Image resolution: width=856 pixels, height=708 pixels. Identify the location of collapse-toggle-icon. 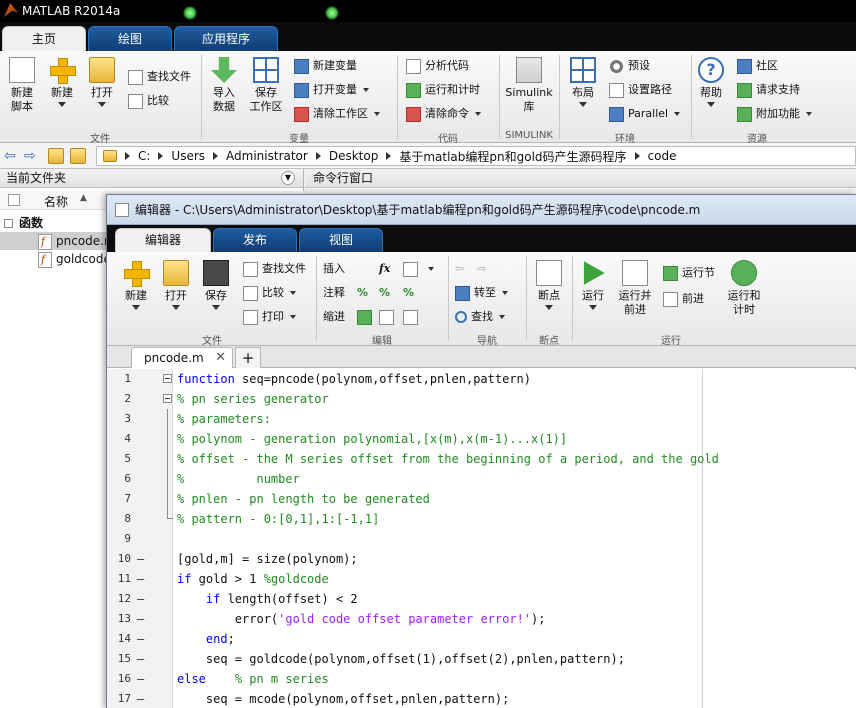
(8, 223).